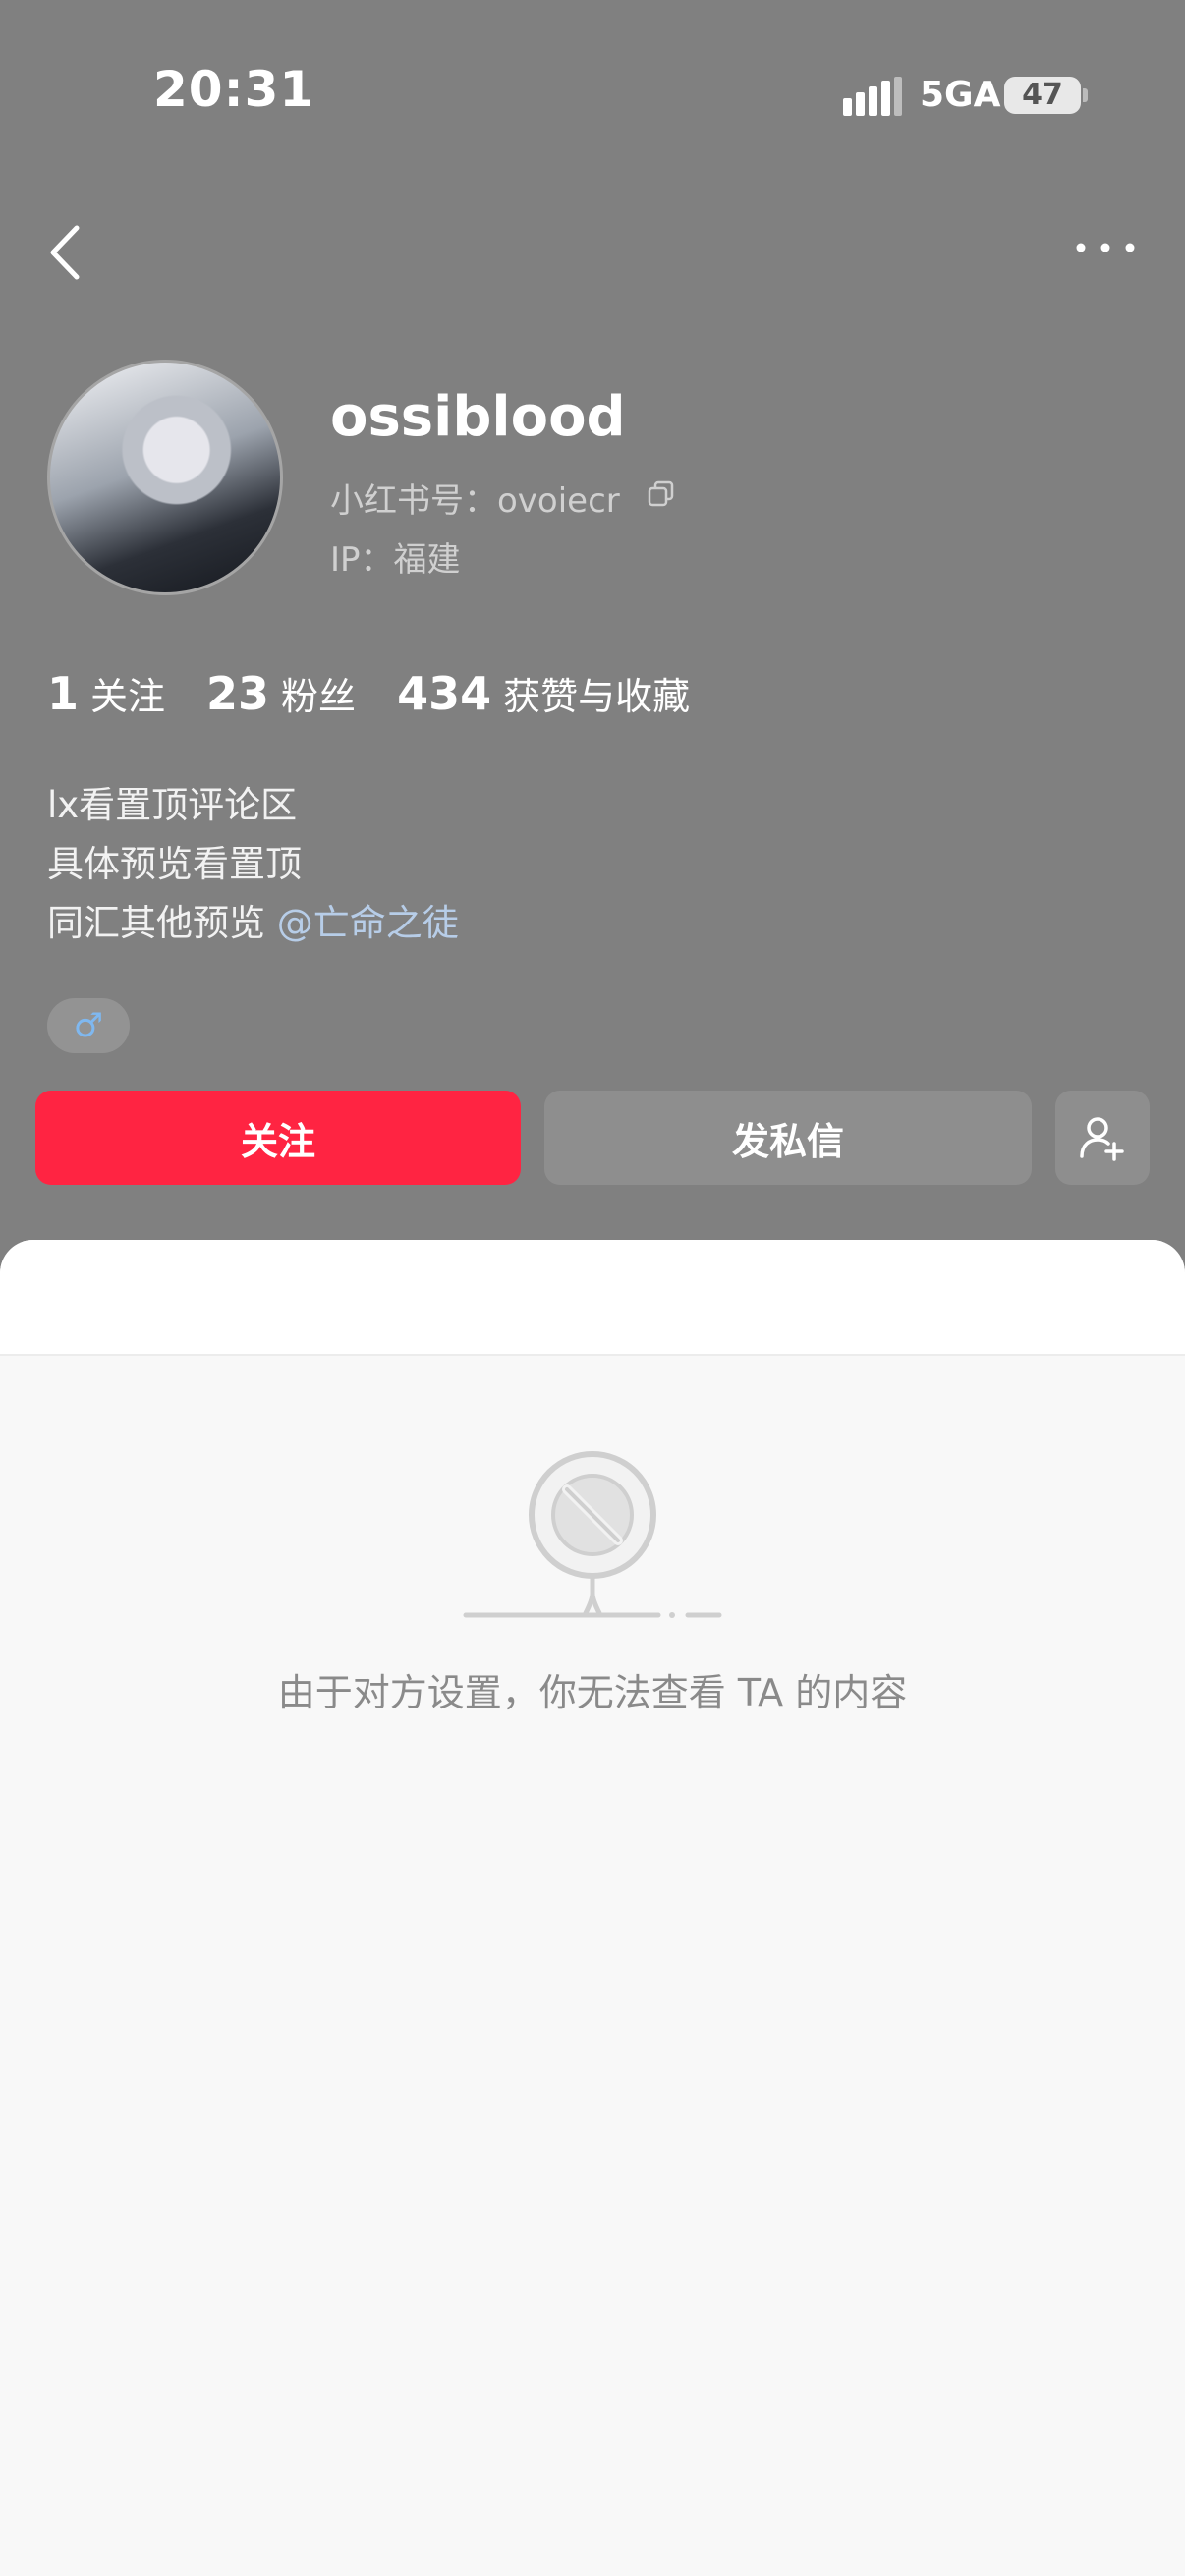 The width and height of the screenshot is (1185, 2576). Describe the element at coordinates (592, 1298) in the screenshot. I see `tab-strip` at that location.